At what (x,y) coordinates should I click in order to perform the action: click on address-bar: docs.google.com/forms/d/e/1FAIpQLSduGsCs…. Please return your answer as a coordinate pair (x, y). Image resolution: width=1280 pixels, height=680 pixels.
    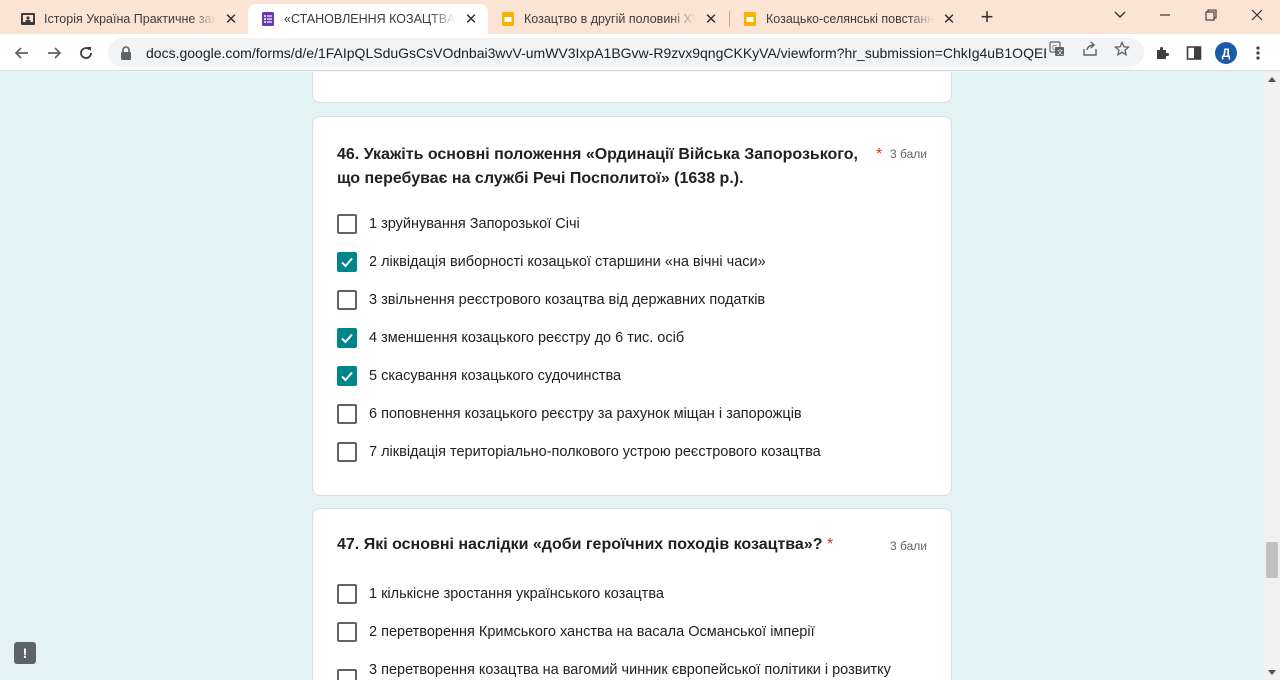
    Looking at the image, I should click on (626, 52).